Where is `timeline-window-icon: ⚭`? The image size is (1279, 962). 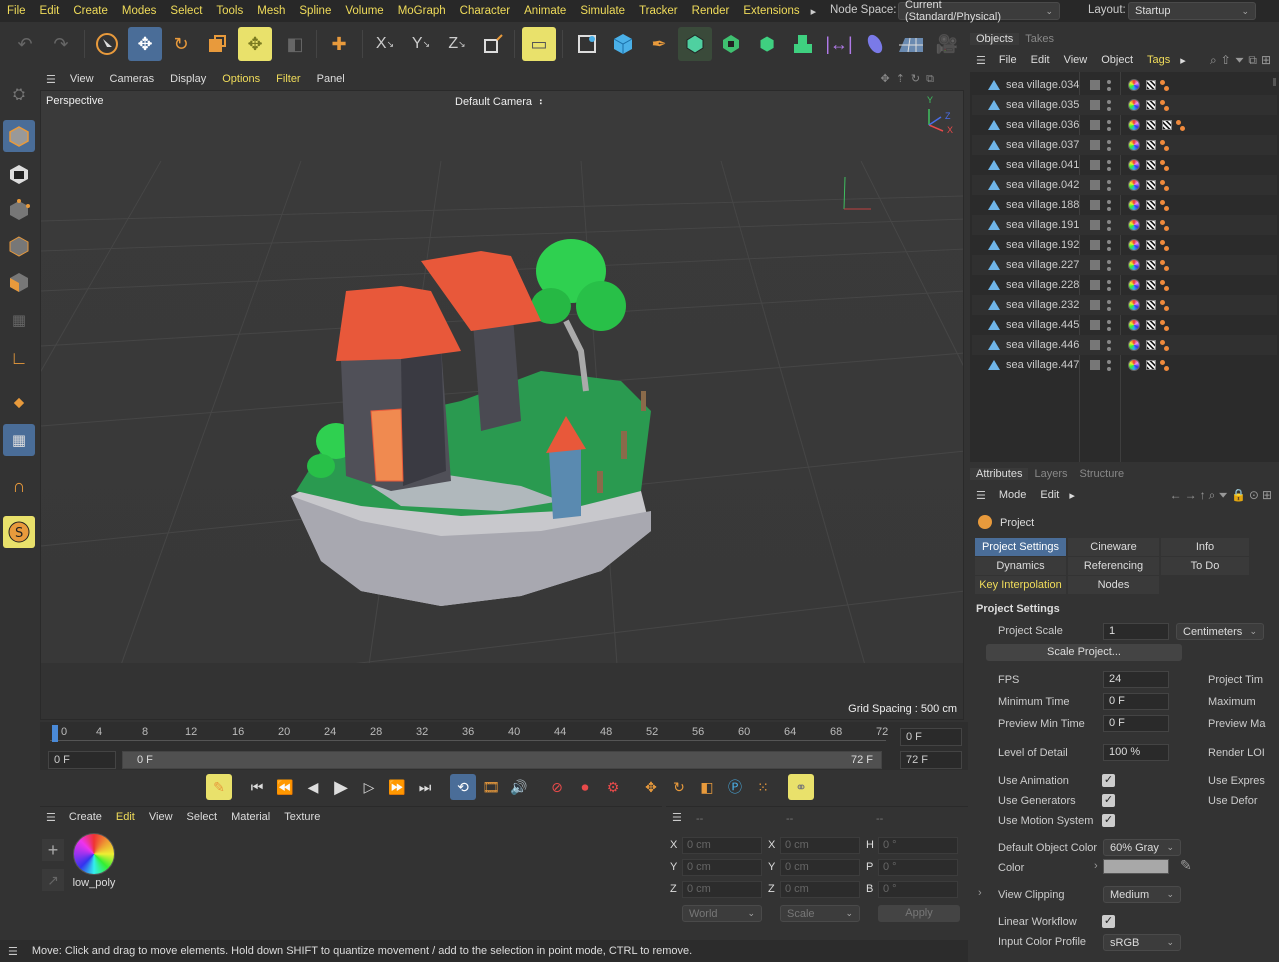 timeline-window-icon: ⚭ is located at coordinates (801, 787).